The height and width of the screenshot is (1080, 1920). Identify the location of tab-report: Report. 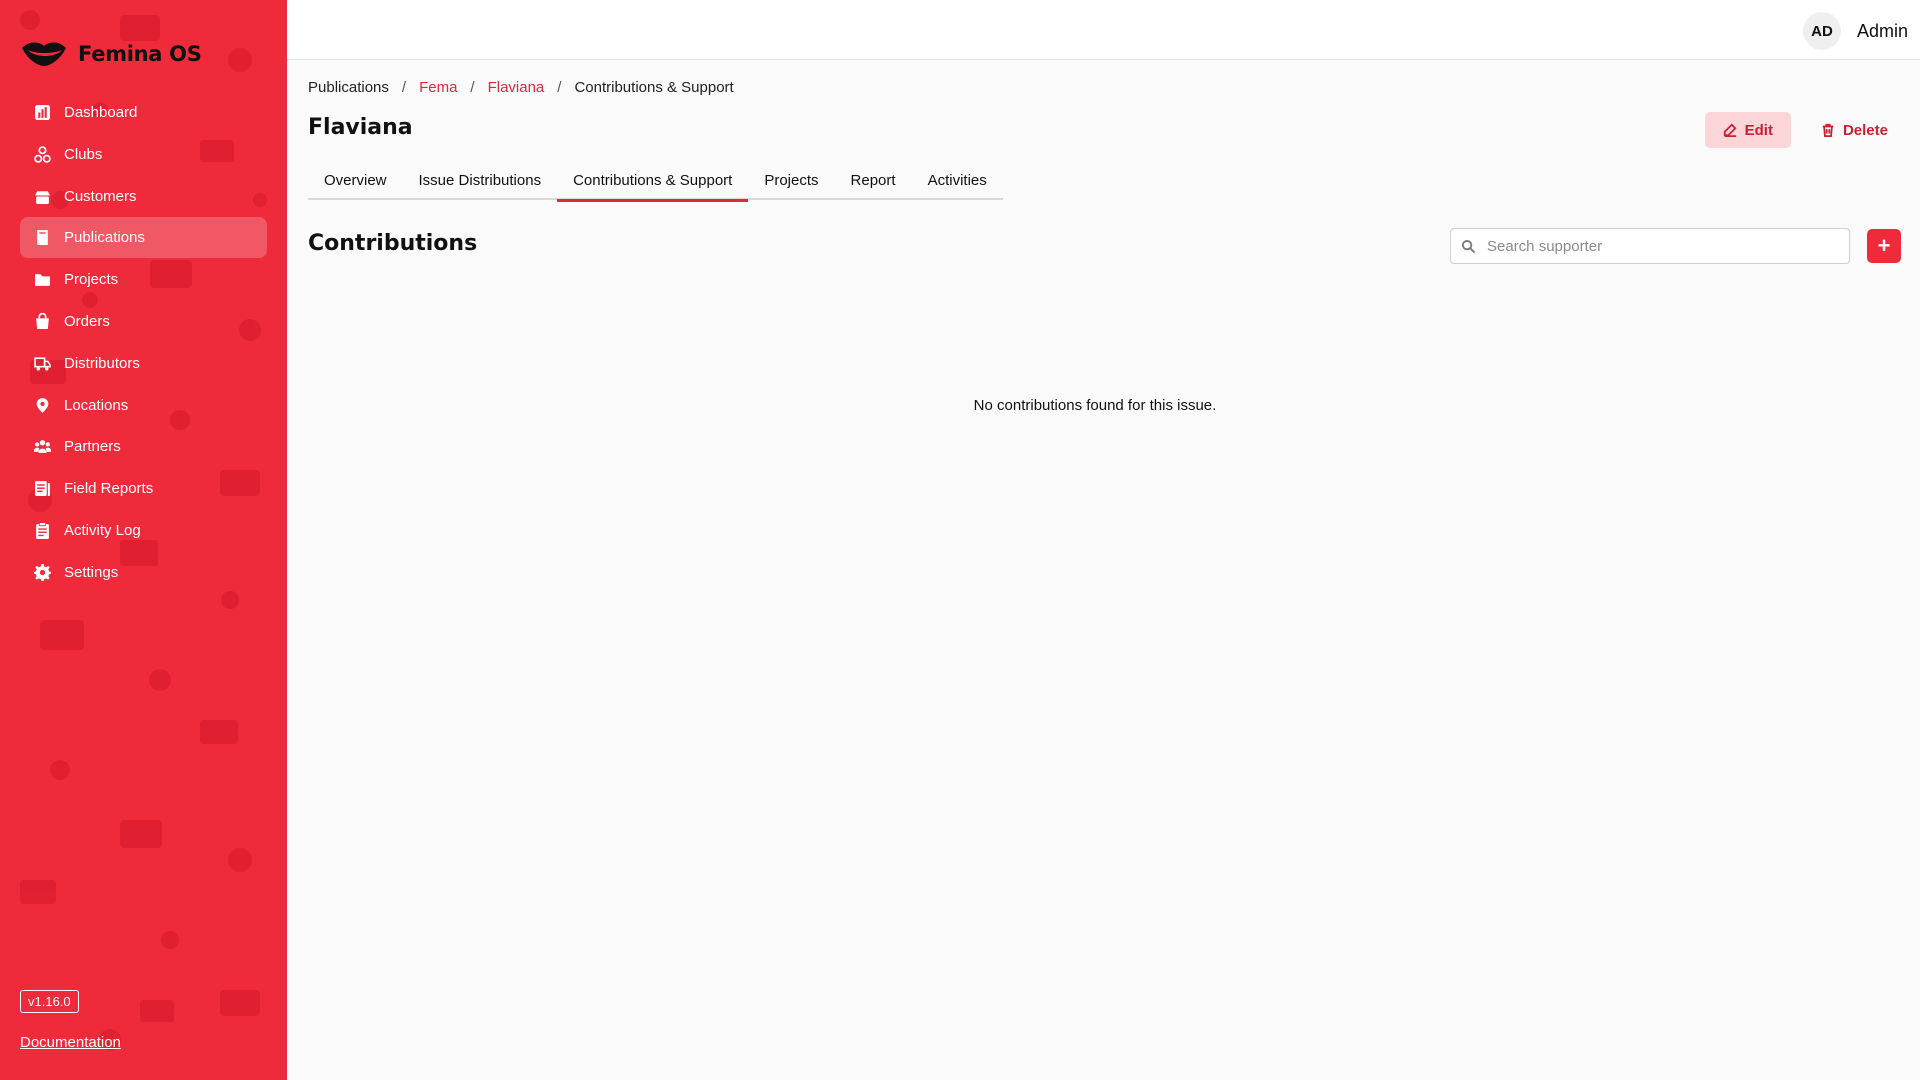
(873, 180).